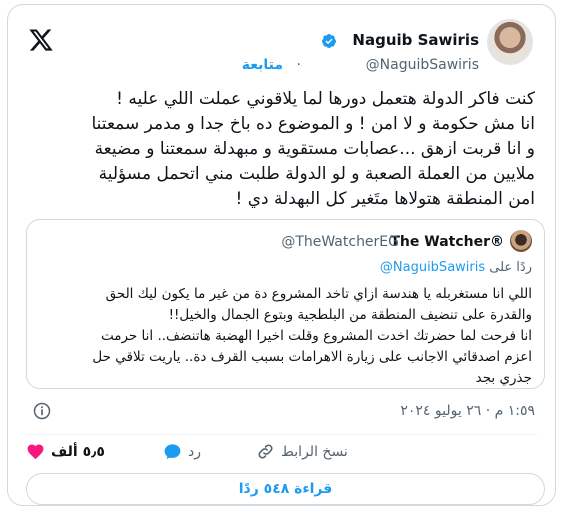 The width and height of the screenshot is (563, 515). Describe the element at coordinates (78, 451) in the screenshot. I see `like-count: ٥٫٥ ألف` at that location.